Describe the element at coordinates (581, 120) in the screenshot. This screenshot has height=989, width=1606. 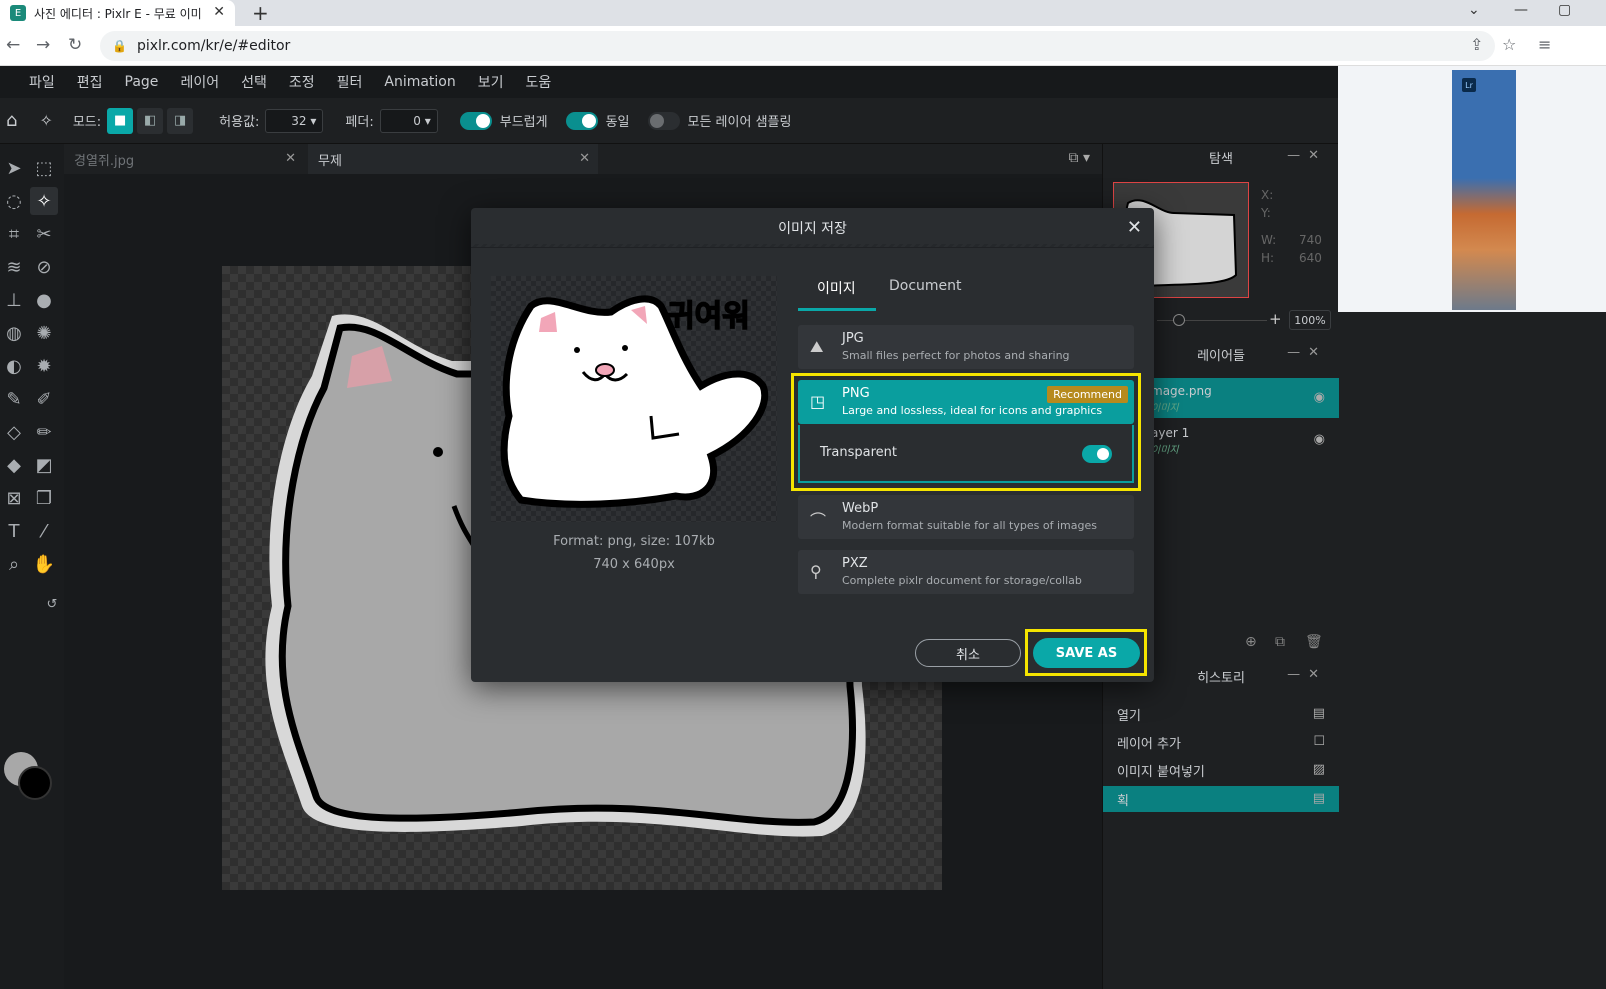
I see `contiguous-toggle` at that location.